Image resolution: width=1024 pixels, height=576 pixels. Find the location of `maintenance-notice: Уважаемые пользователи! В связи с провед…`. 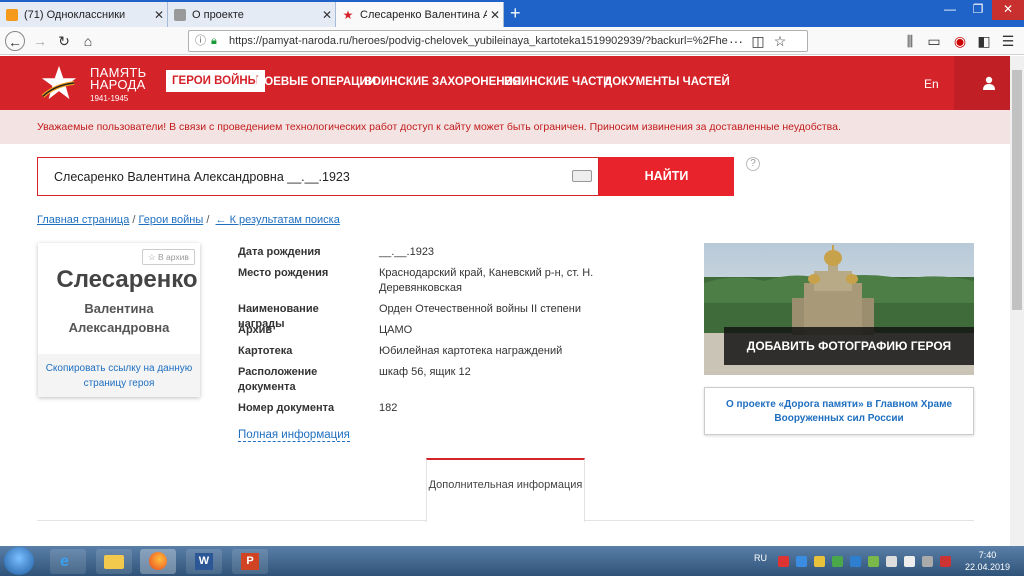

maintenance-notice: Уважаемые пользователи! В связи с провед… is located at coordinates (512, 127).